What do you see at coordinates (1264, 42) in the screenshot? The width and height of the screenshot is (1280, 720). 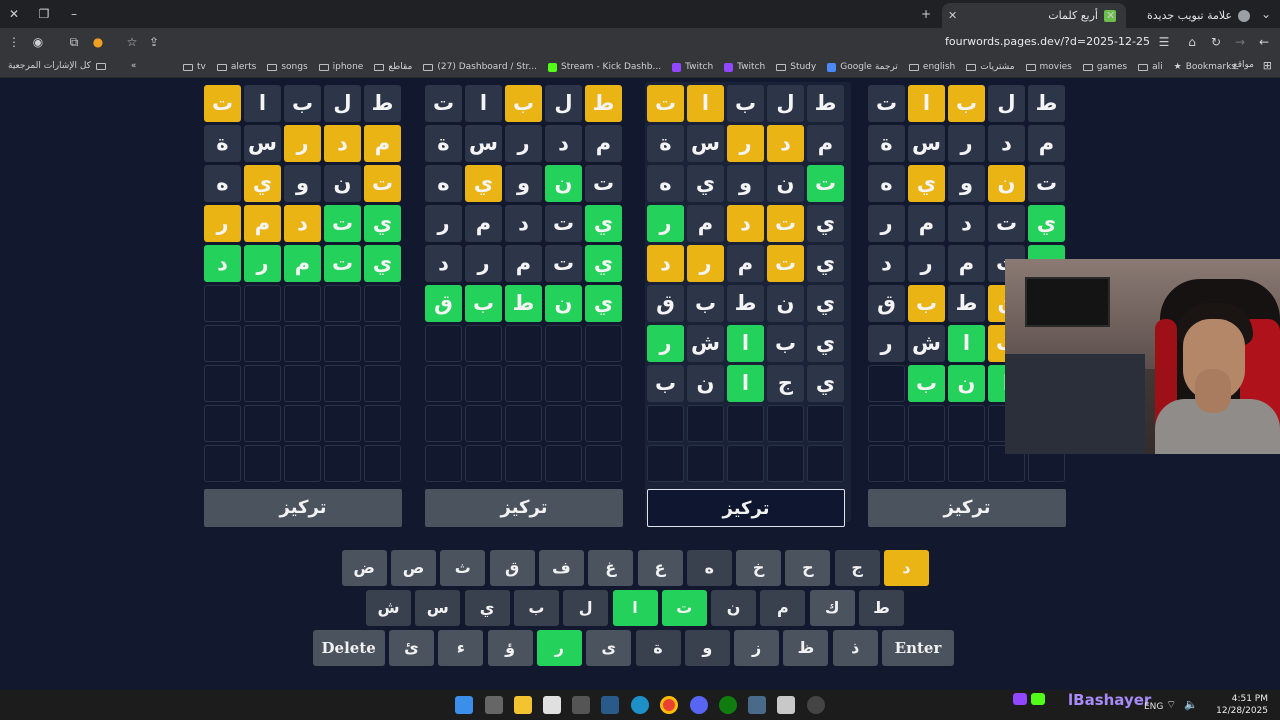 I see `back-icon: ←` at bounding box center [1264, 42].